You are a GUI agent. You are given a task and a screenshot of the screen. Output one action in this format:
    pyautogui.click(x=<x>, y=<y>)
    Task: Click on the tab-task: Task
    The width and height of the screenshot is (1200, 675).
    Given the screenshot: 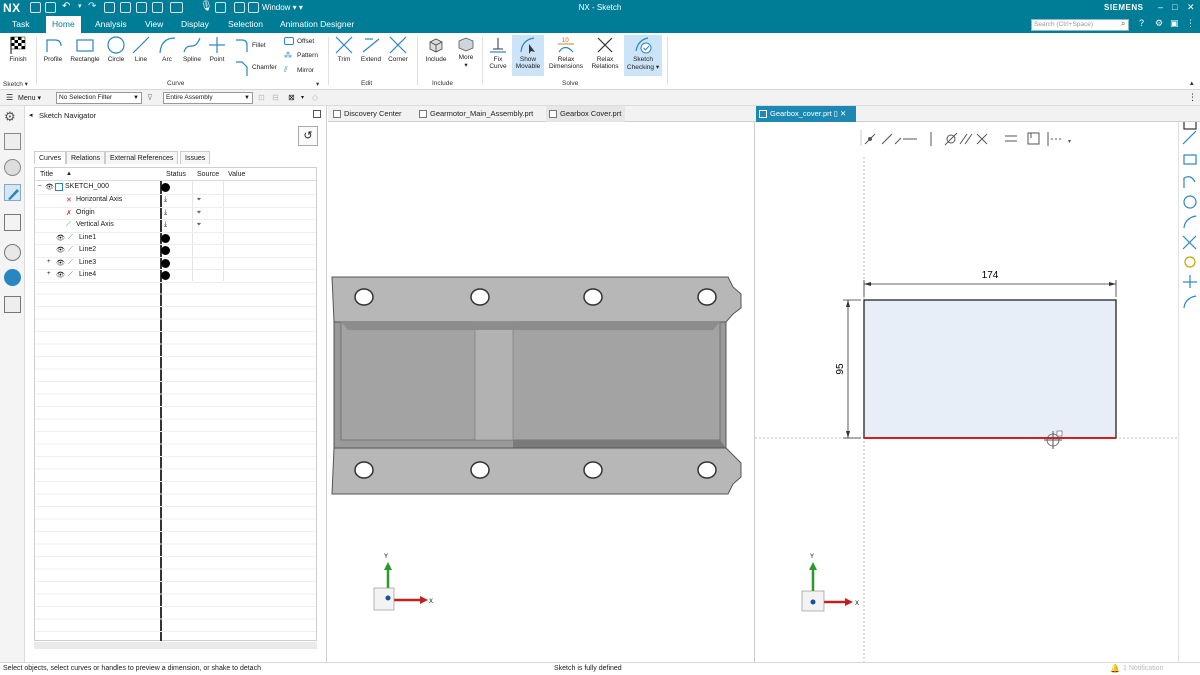 What is the action you would take?
    pyautogui.click(x=20, y=24)
    